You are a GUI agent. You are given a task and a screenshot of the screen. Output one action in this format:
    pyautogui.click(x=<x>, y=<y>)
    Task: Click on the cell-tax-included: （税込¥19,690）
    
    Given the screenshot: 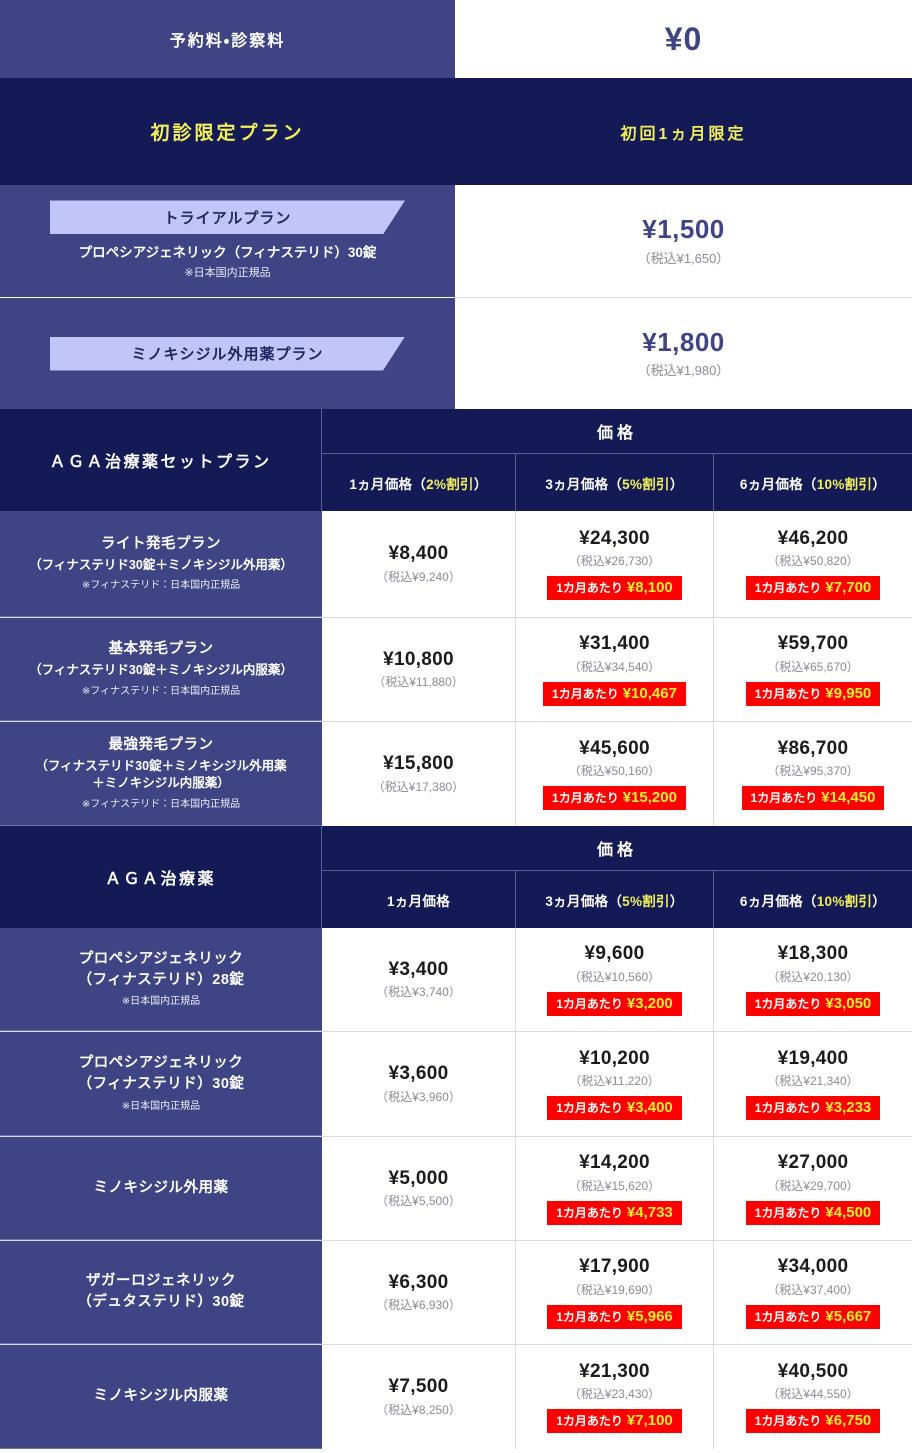 What is the action you would take?
    pyautogui.click(x=614, y=1289)
    